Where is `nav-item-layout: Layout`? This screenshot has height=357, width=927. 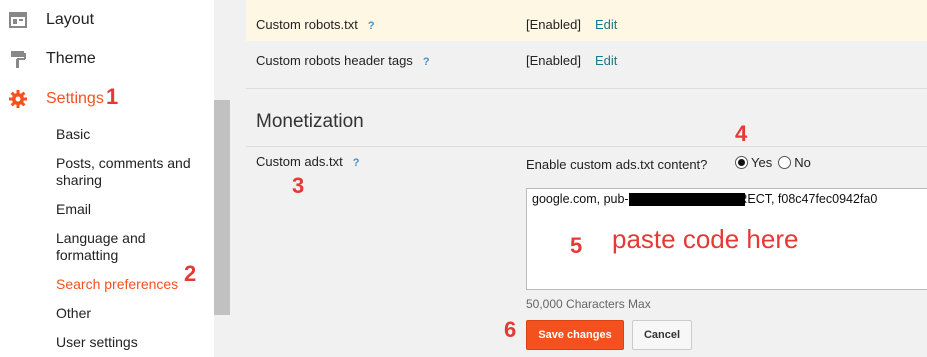
nav-item-layout: Layout is located at coordinates (107, 20).